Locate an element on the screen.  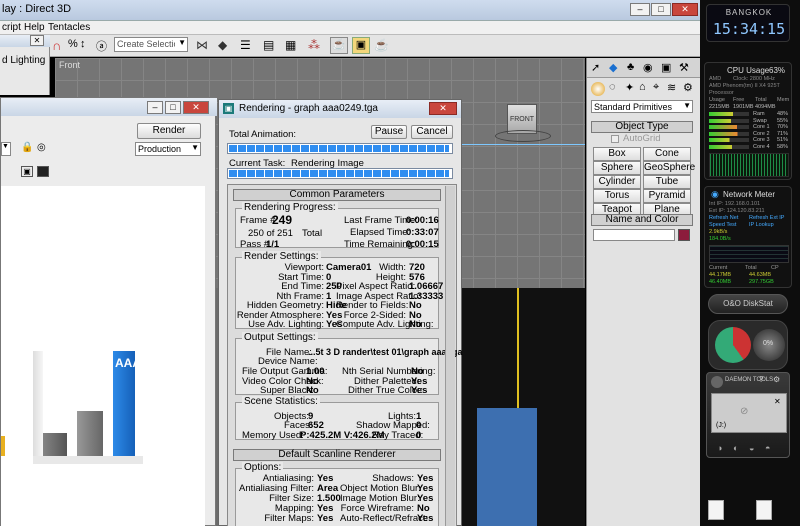
material-editor-icon: ⁂ is located at coordinates (314, 45).